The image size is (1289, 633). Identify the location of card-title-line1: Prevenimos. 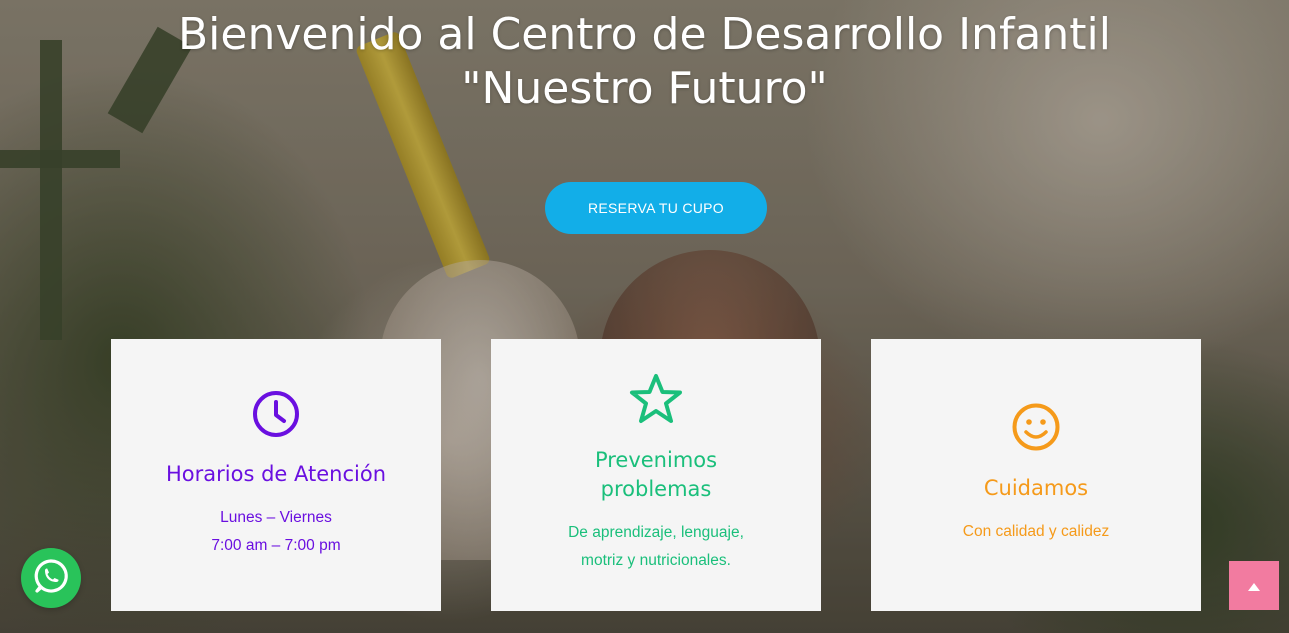
(656, 460).